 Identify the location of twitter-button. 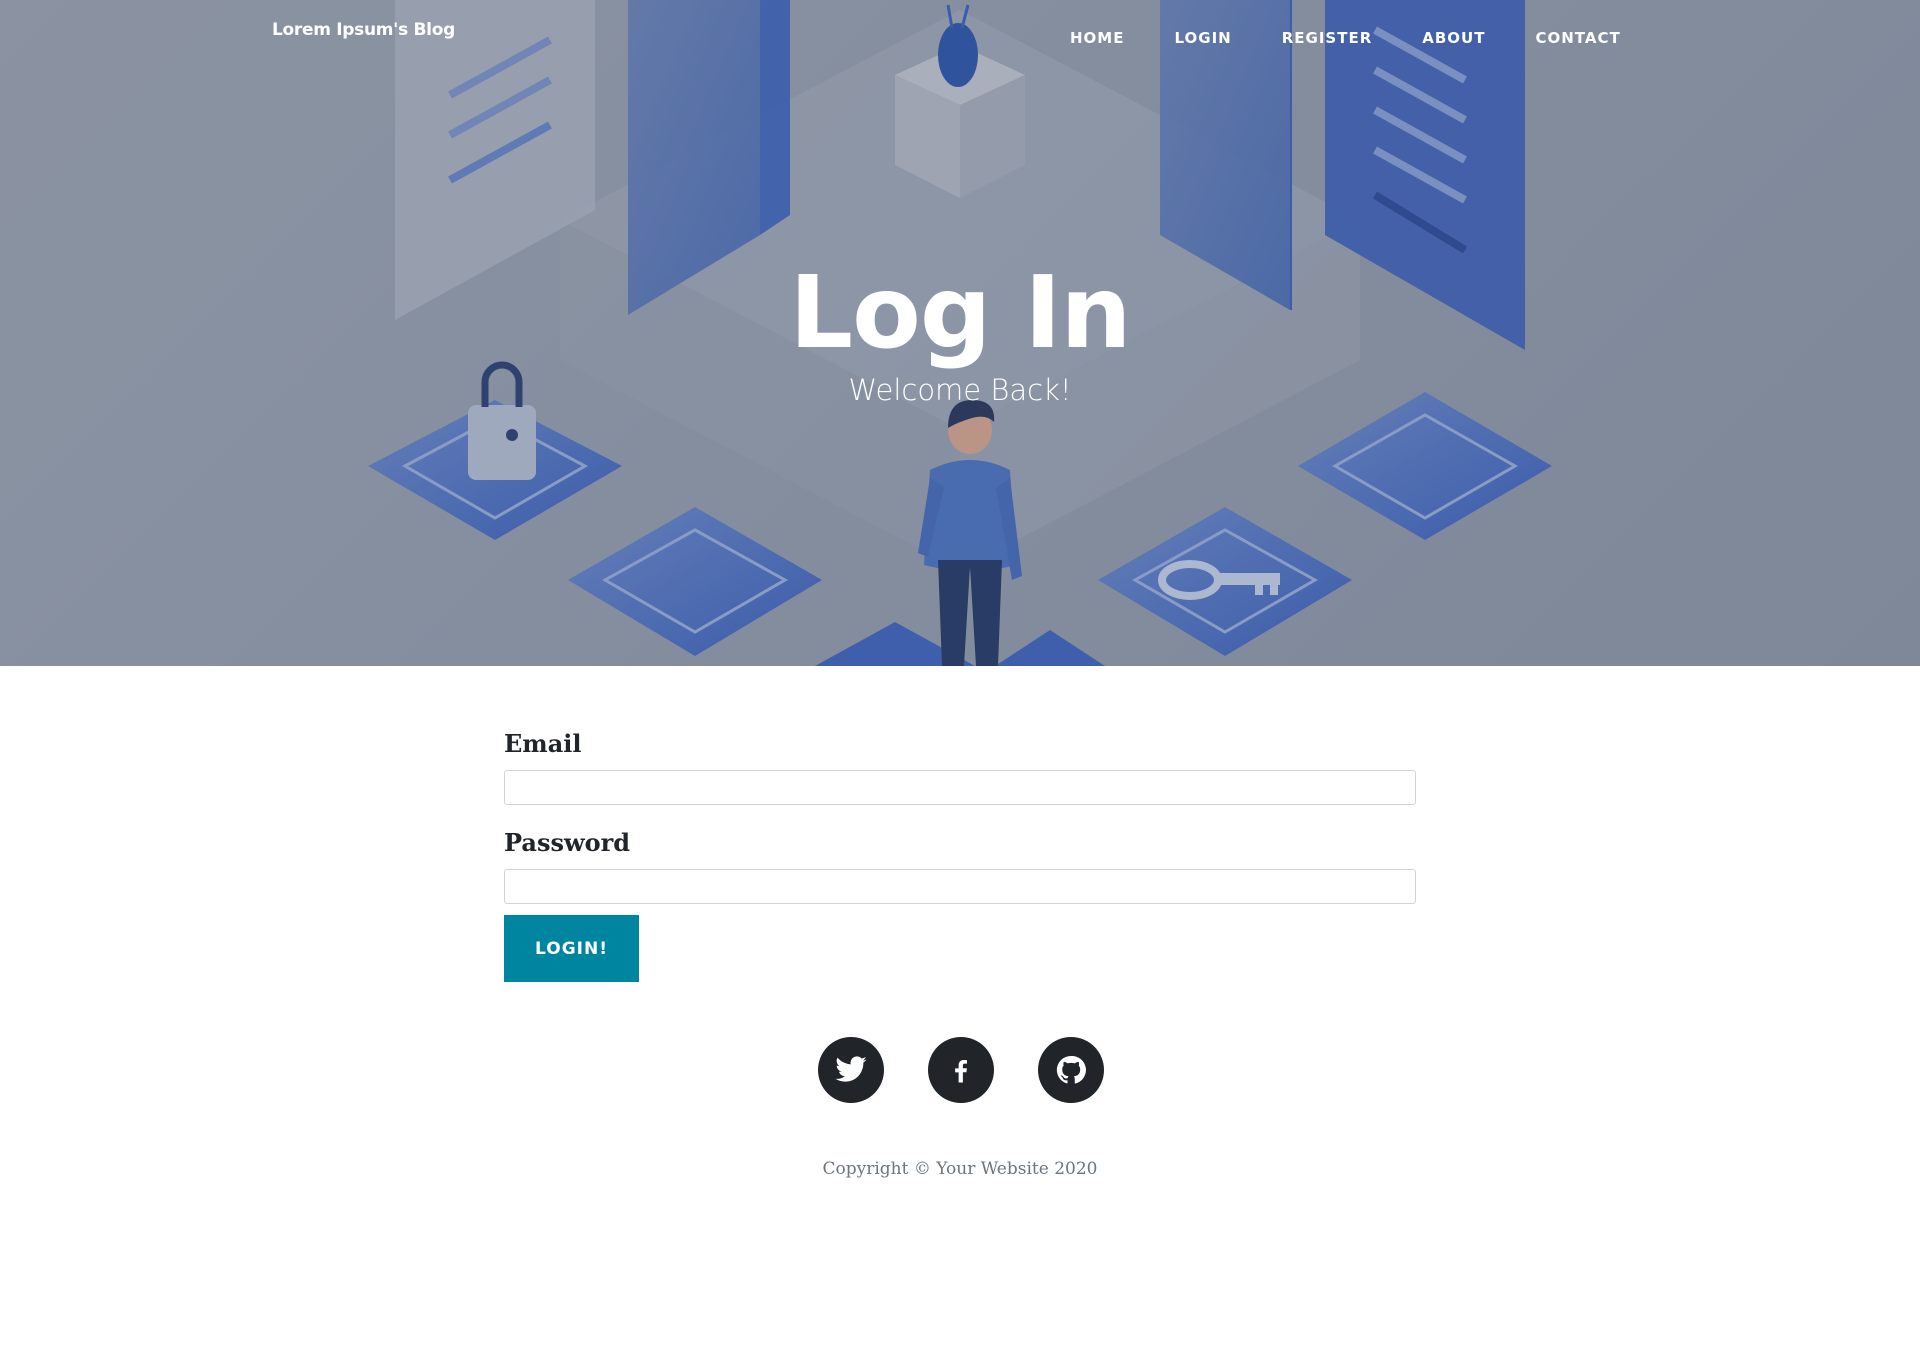
(851, 1070).